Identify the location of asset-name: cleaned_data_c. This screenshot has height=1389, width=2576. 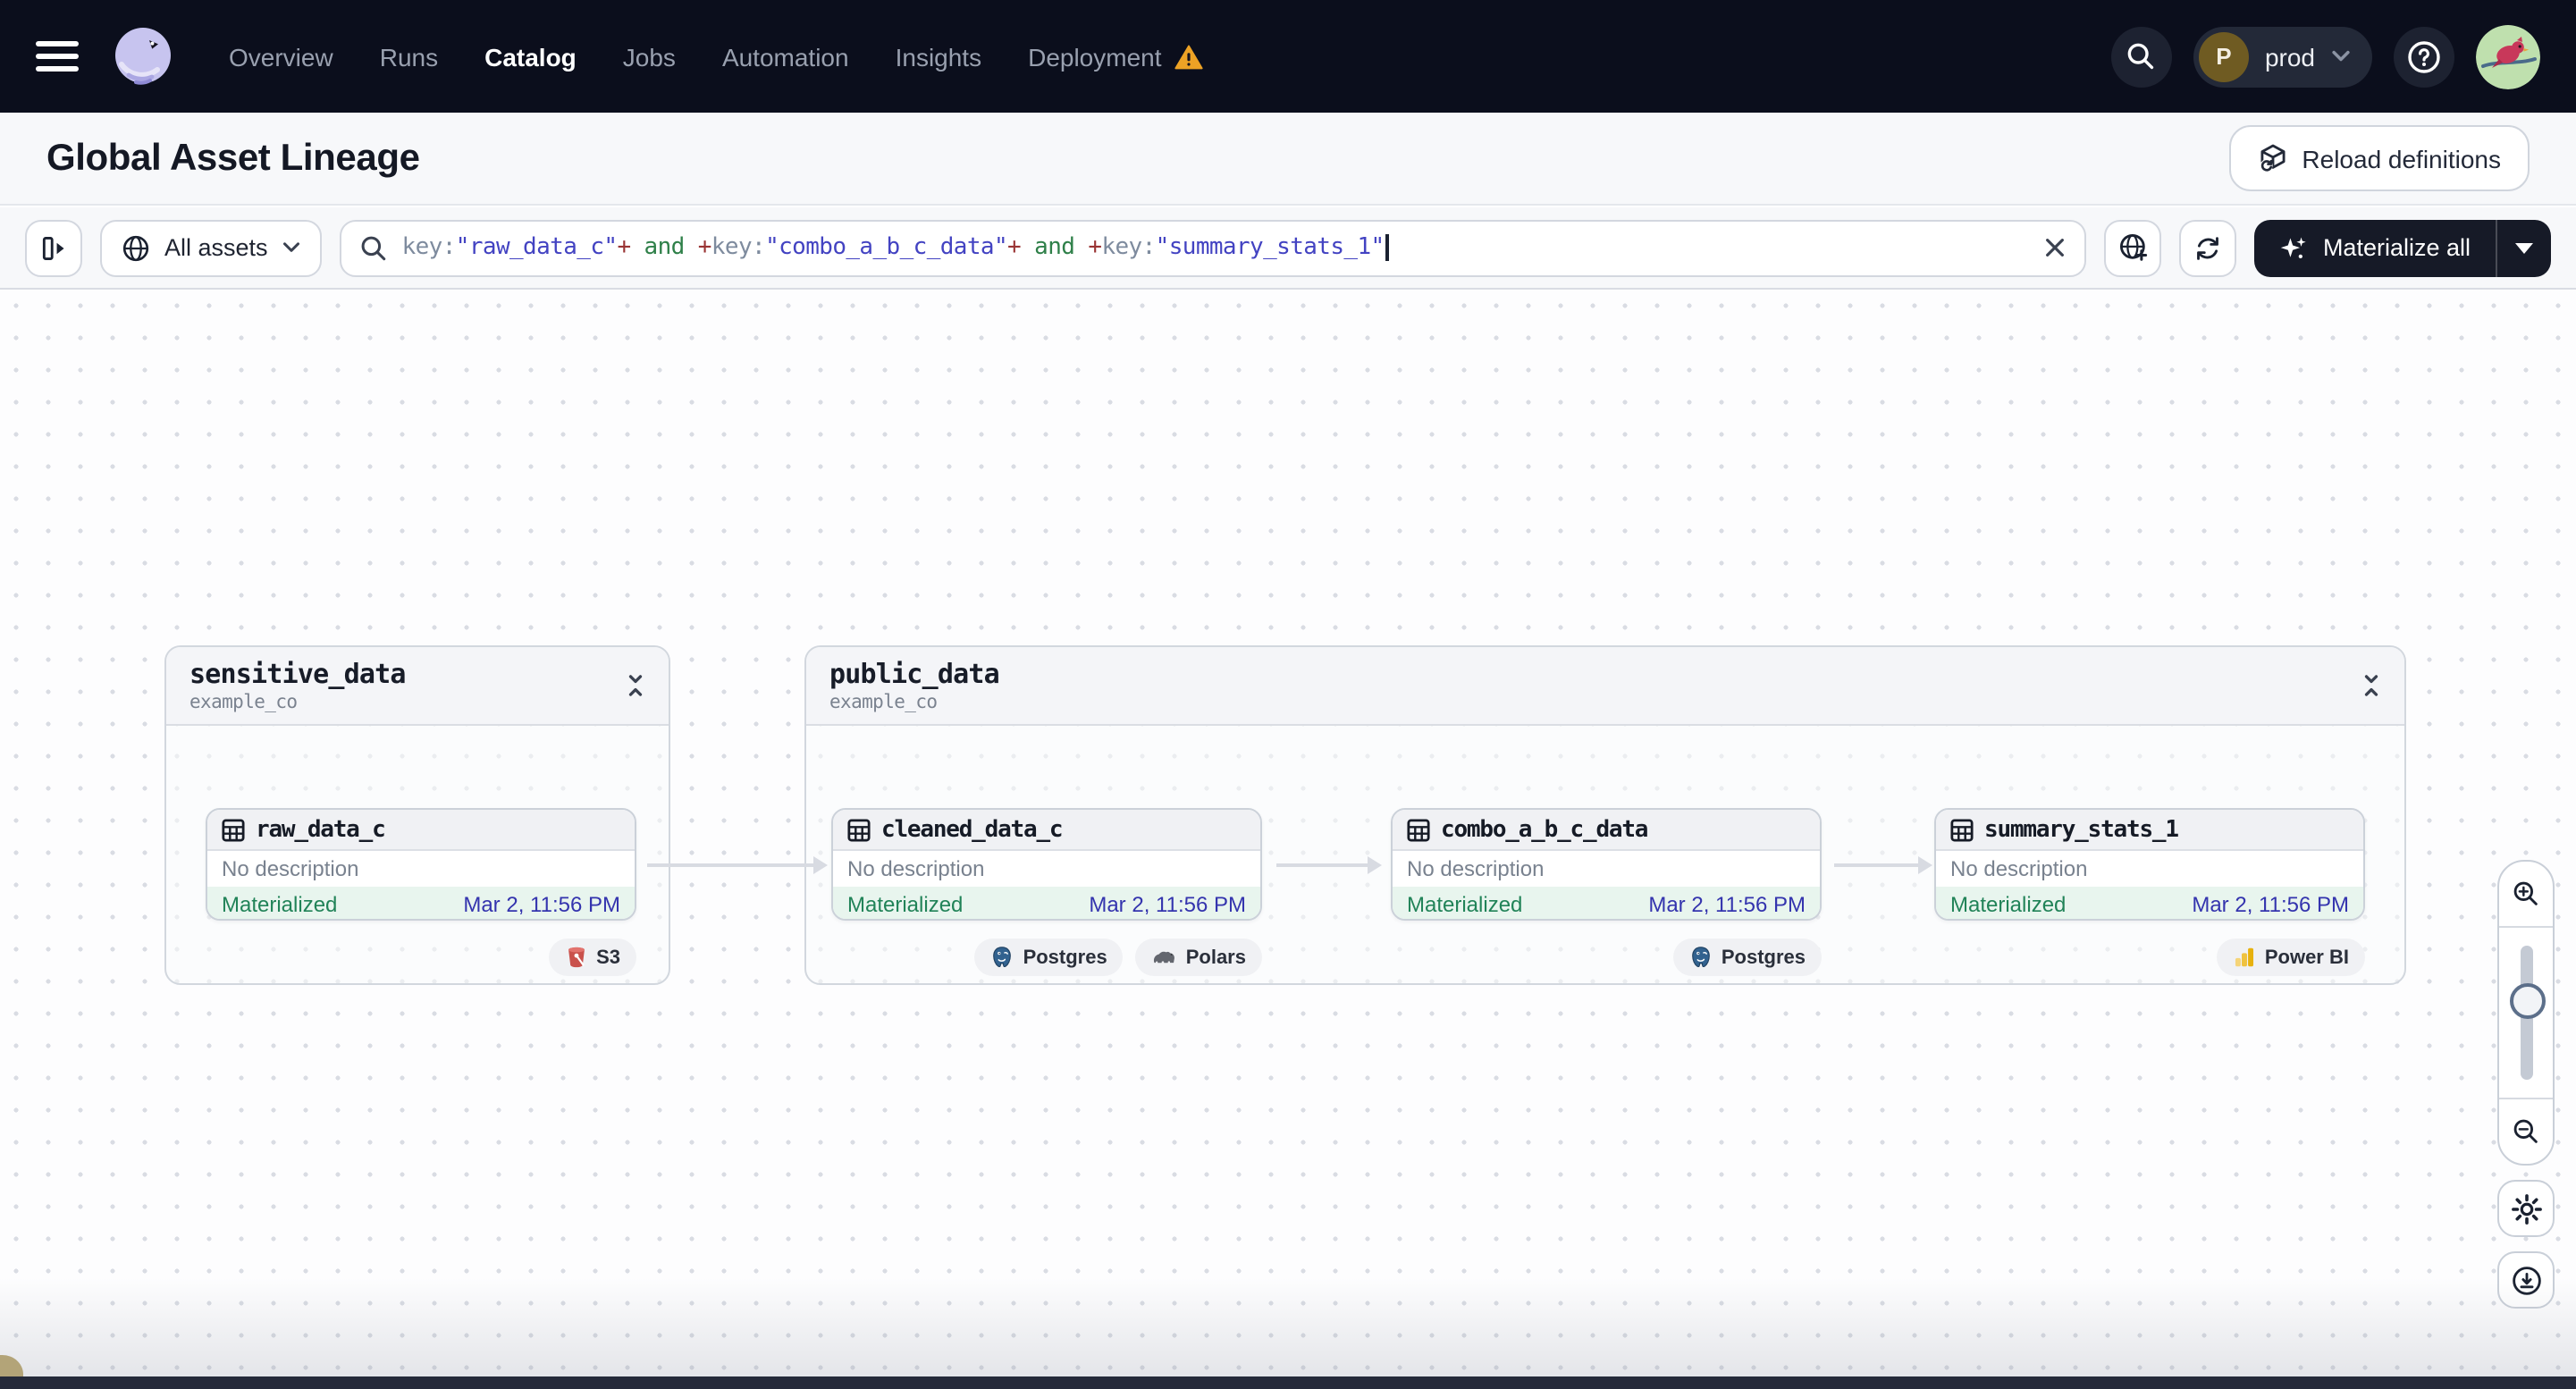
(973, 829).